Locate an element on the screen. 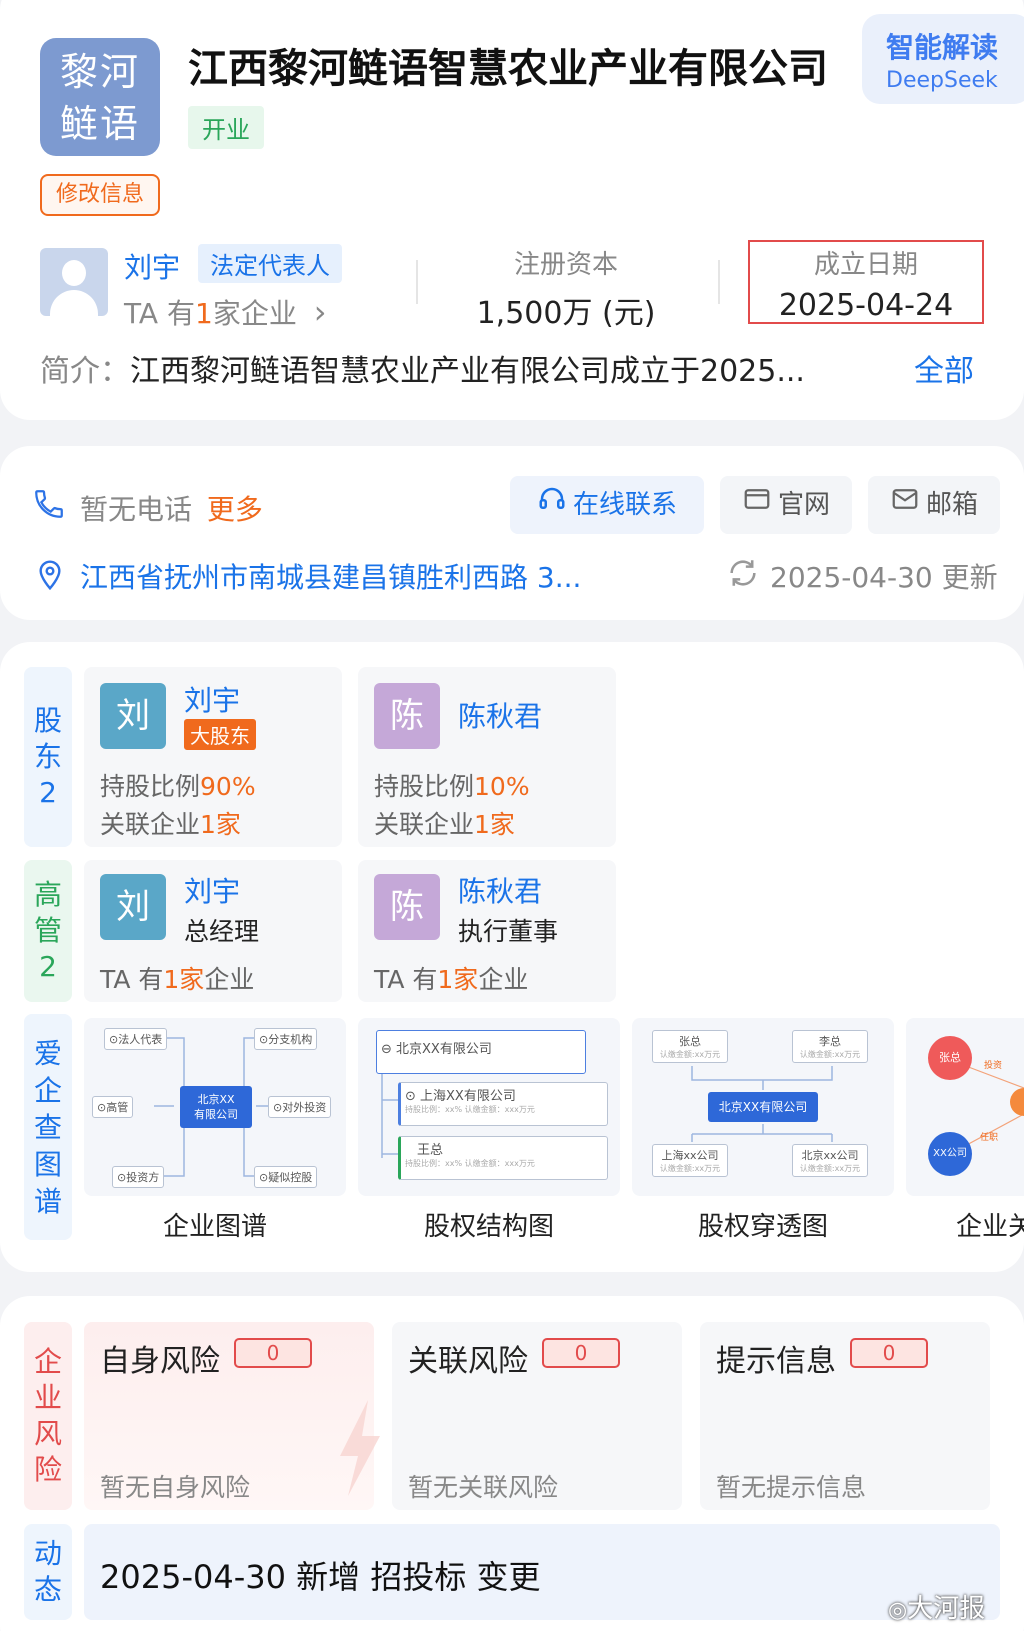  edit-info-button: 修改信息 is located at coordinates (100, 195).